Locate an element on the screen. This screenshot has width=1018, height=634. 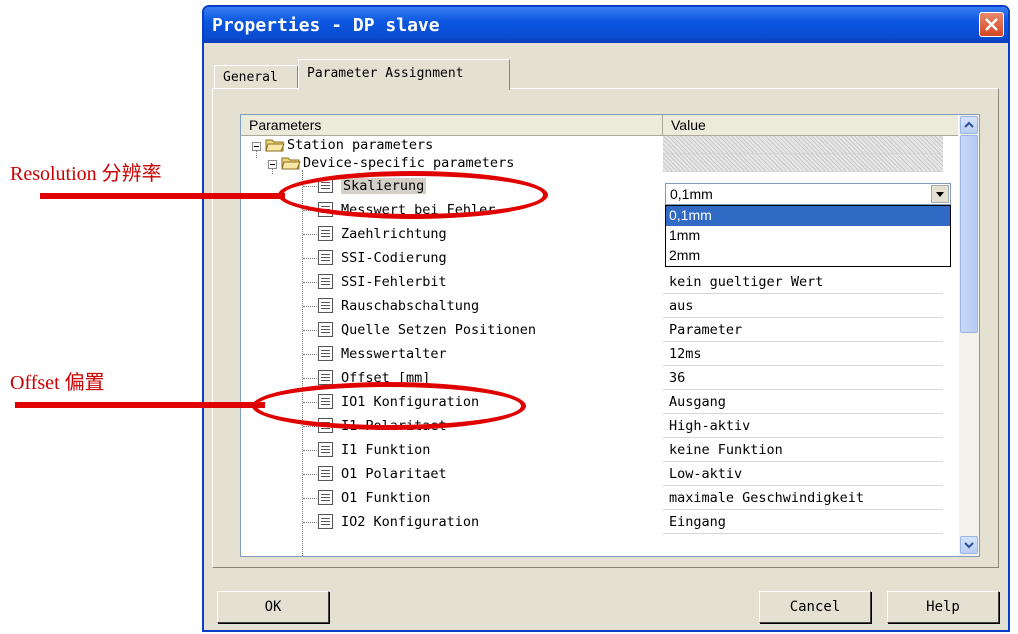
scroll-up-button is located at coordinates (969, 125).